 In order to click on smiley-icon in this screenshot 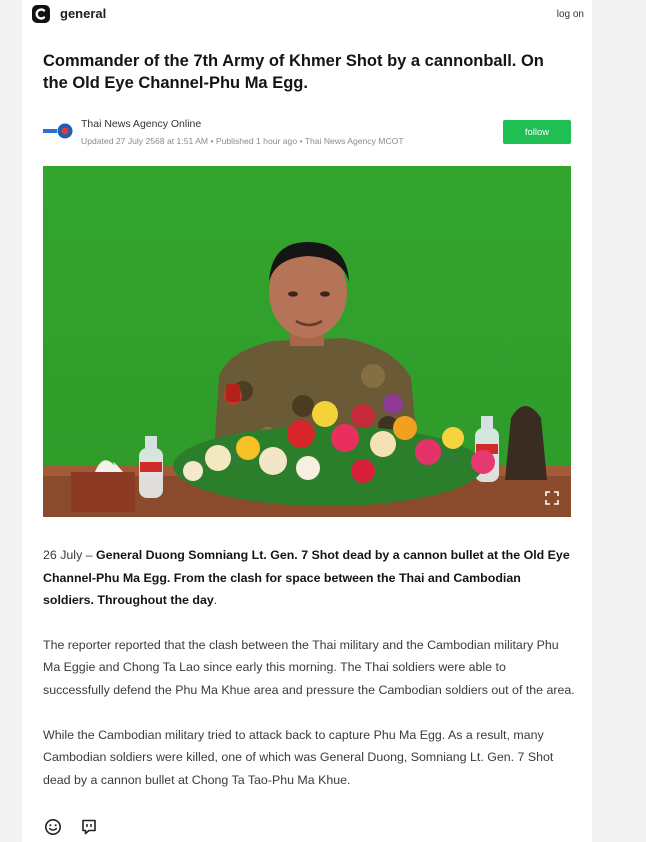, I will do `click(53, 827)`.